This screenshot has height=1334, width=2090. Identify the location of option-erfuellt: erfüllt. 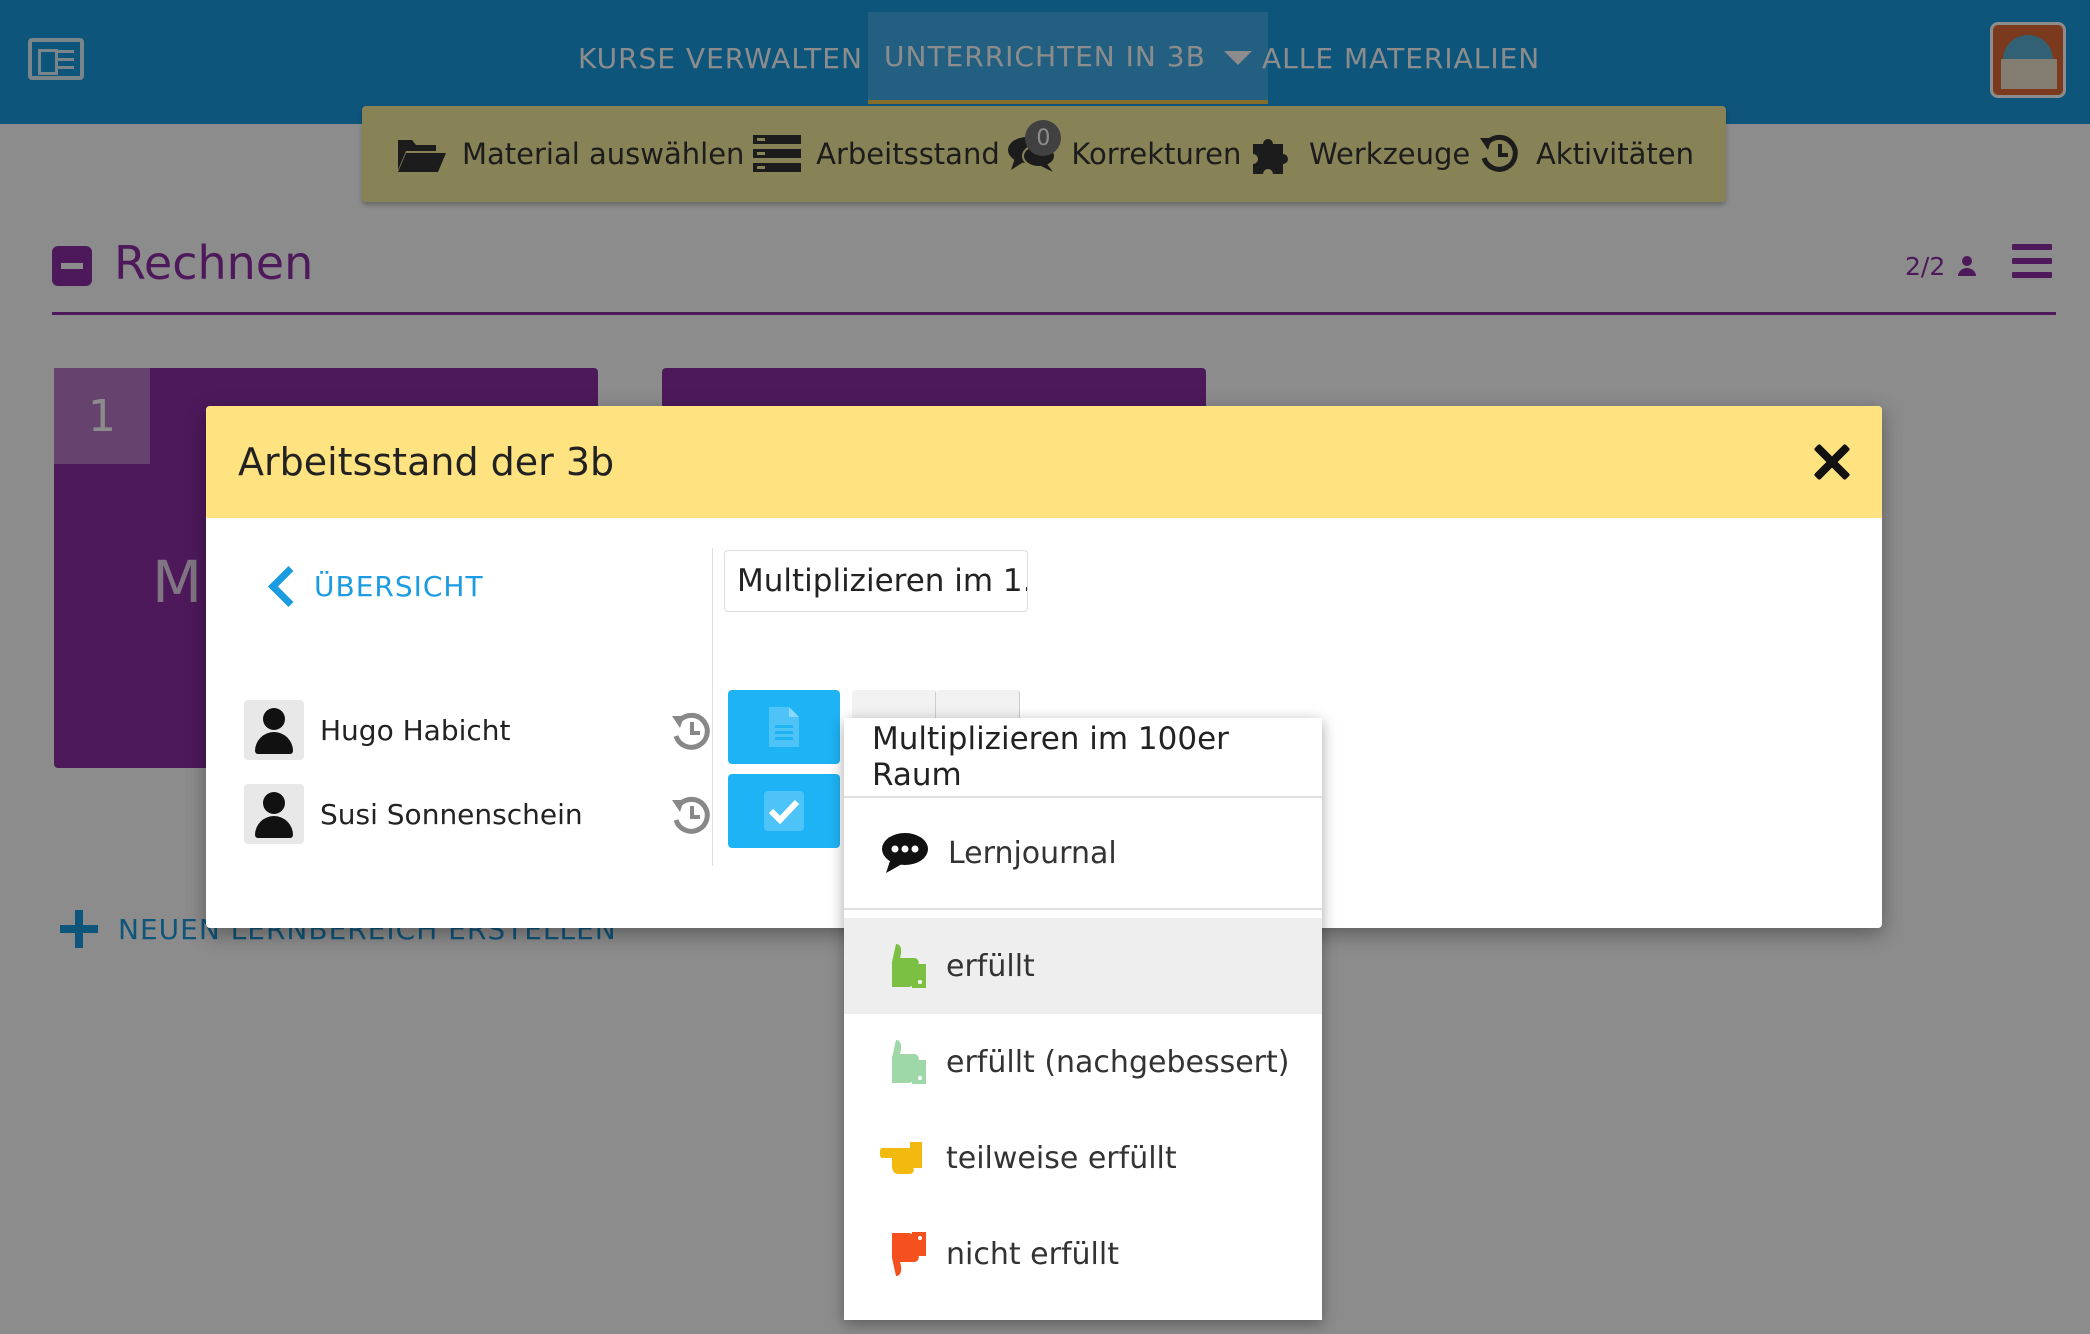
(1083, 966).